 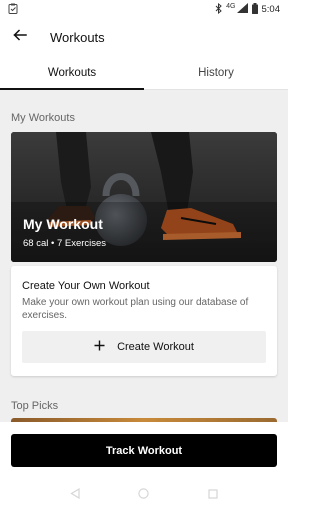 I want to click on app-bar: Workouts, so click(x=144, y=37).